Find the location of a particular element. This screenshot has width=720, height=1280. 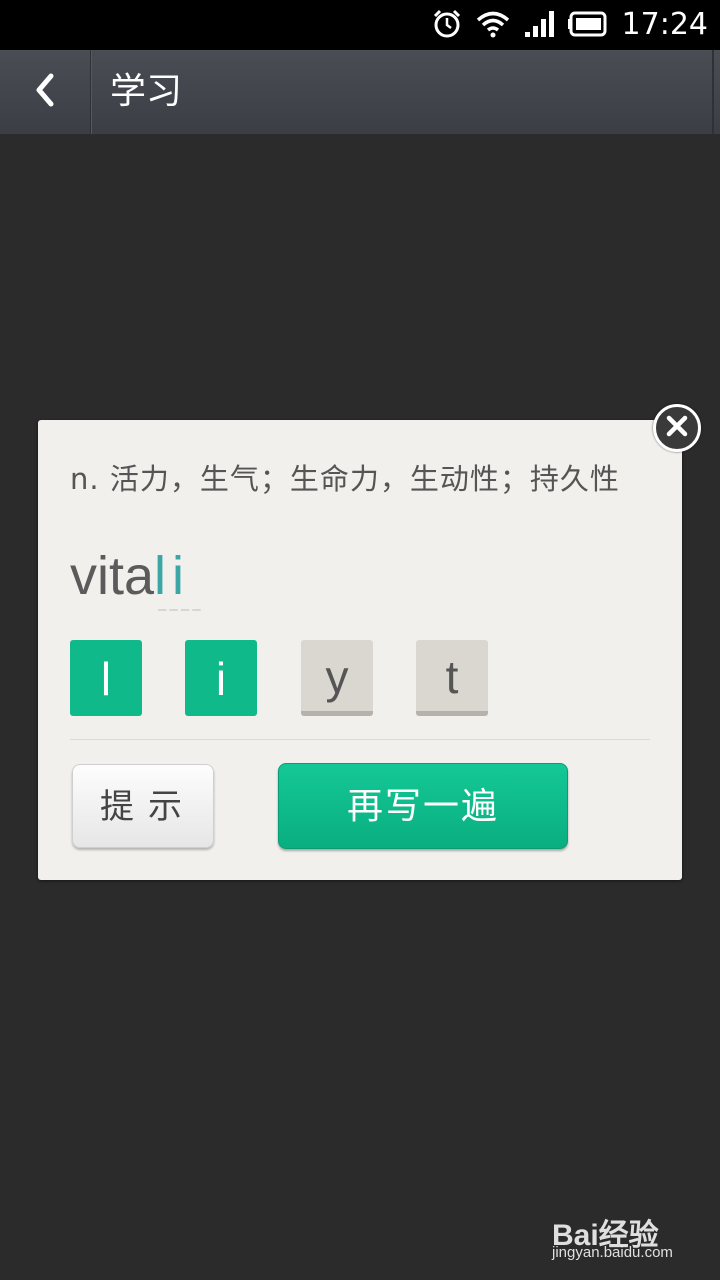

page-title: 学习 is located at coordinates (146, 91).